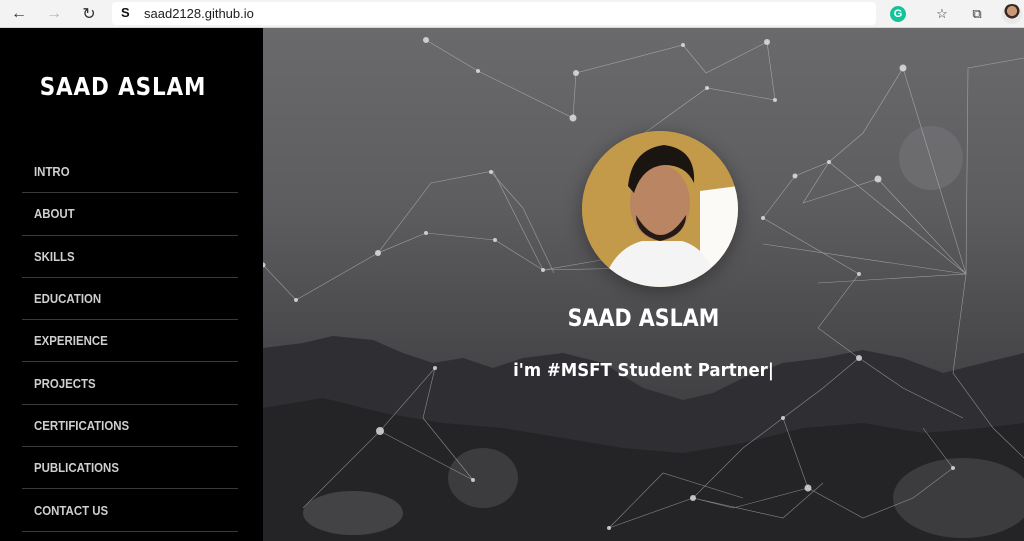 This screenshot has width=1024, height=541. Describe the element at coordinates (494, 13) in the screenshot. I see `address-bar: S saad2128.github.io` at that location.